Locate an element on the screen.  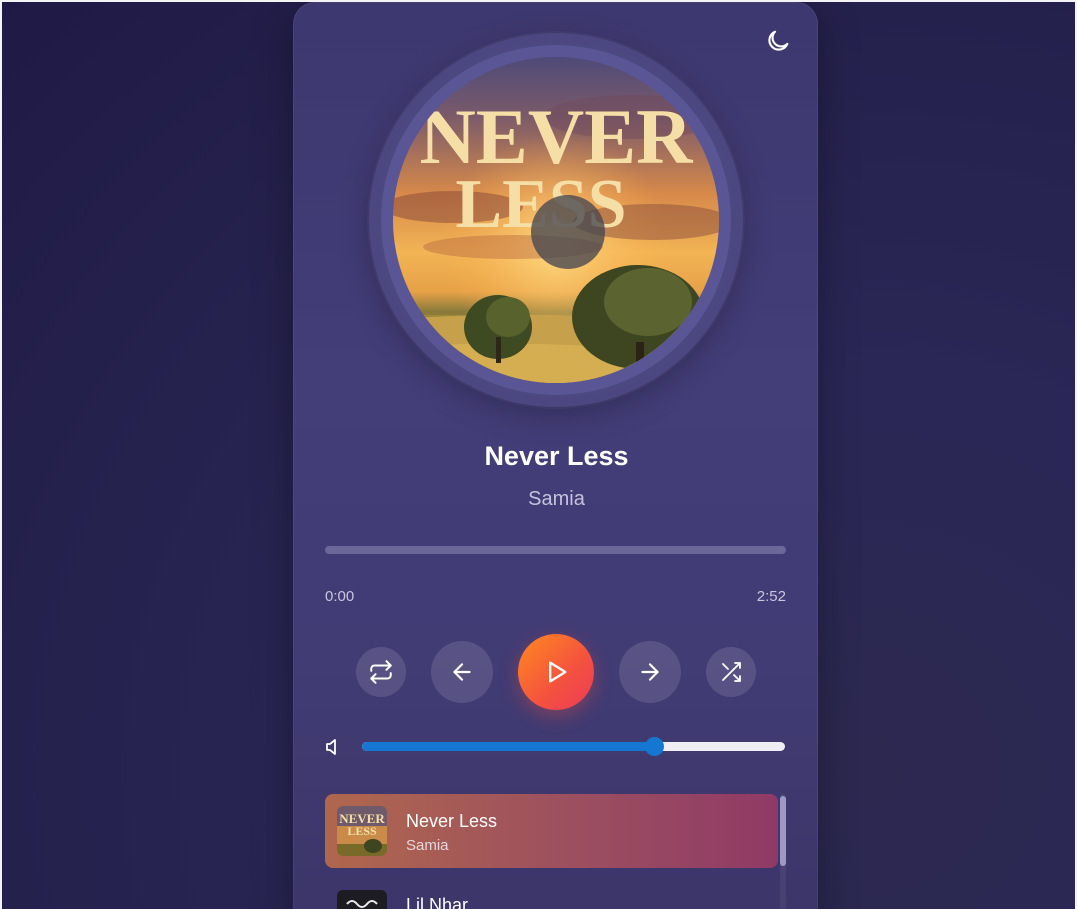
playlist-item-title: Lil Nhar is located at coordinates (437, 902).